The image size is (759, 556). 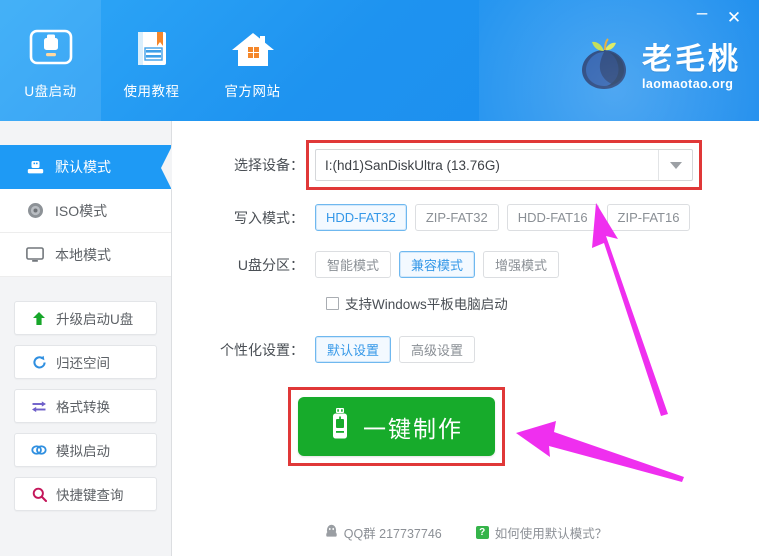 I want to click on sidebar-tool-hotkey-query: 快捷键查询, so click(x=85, y=494).